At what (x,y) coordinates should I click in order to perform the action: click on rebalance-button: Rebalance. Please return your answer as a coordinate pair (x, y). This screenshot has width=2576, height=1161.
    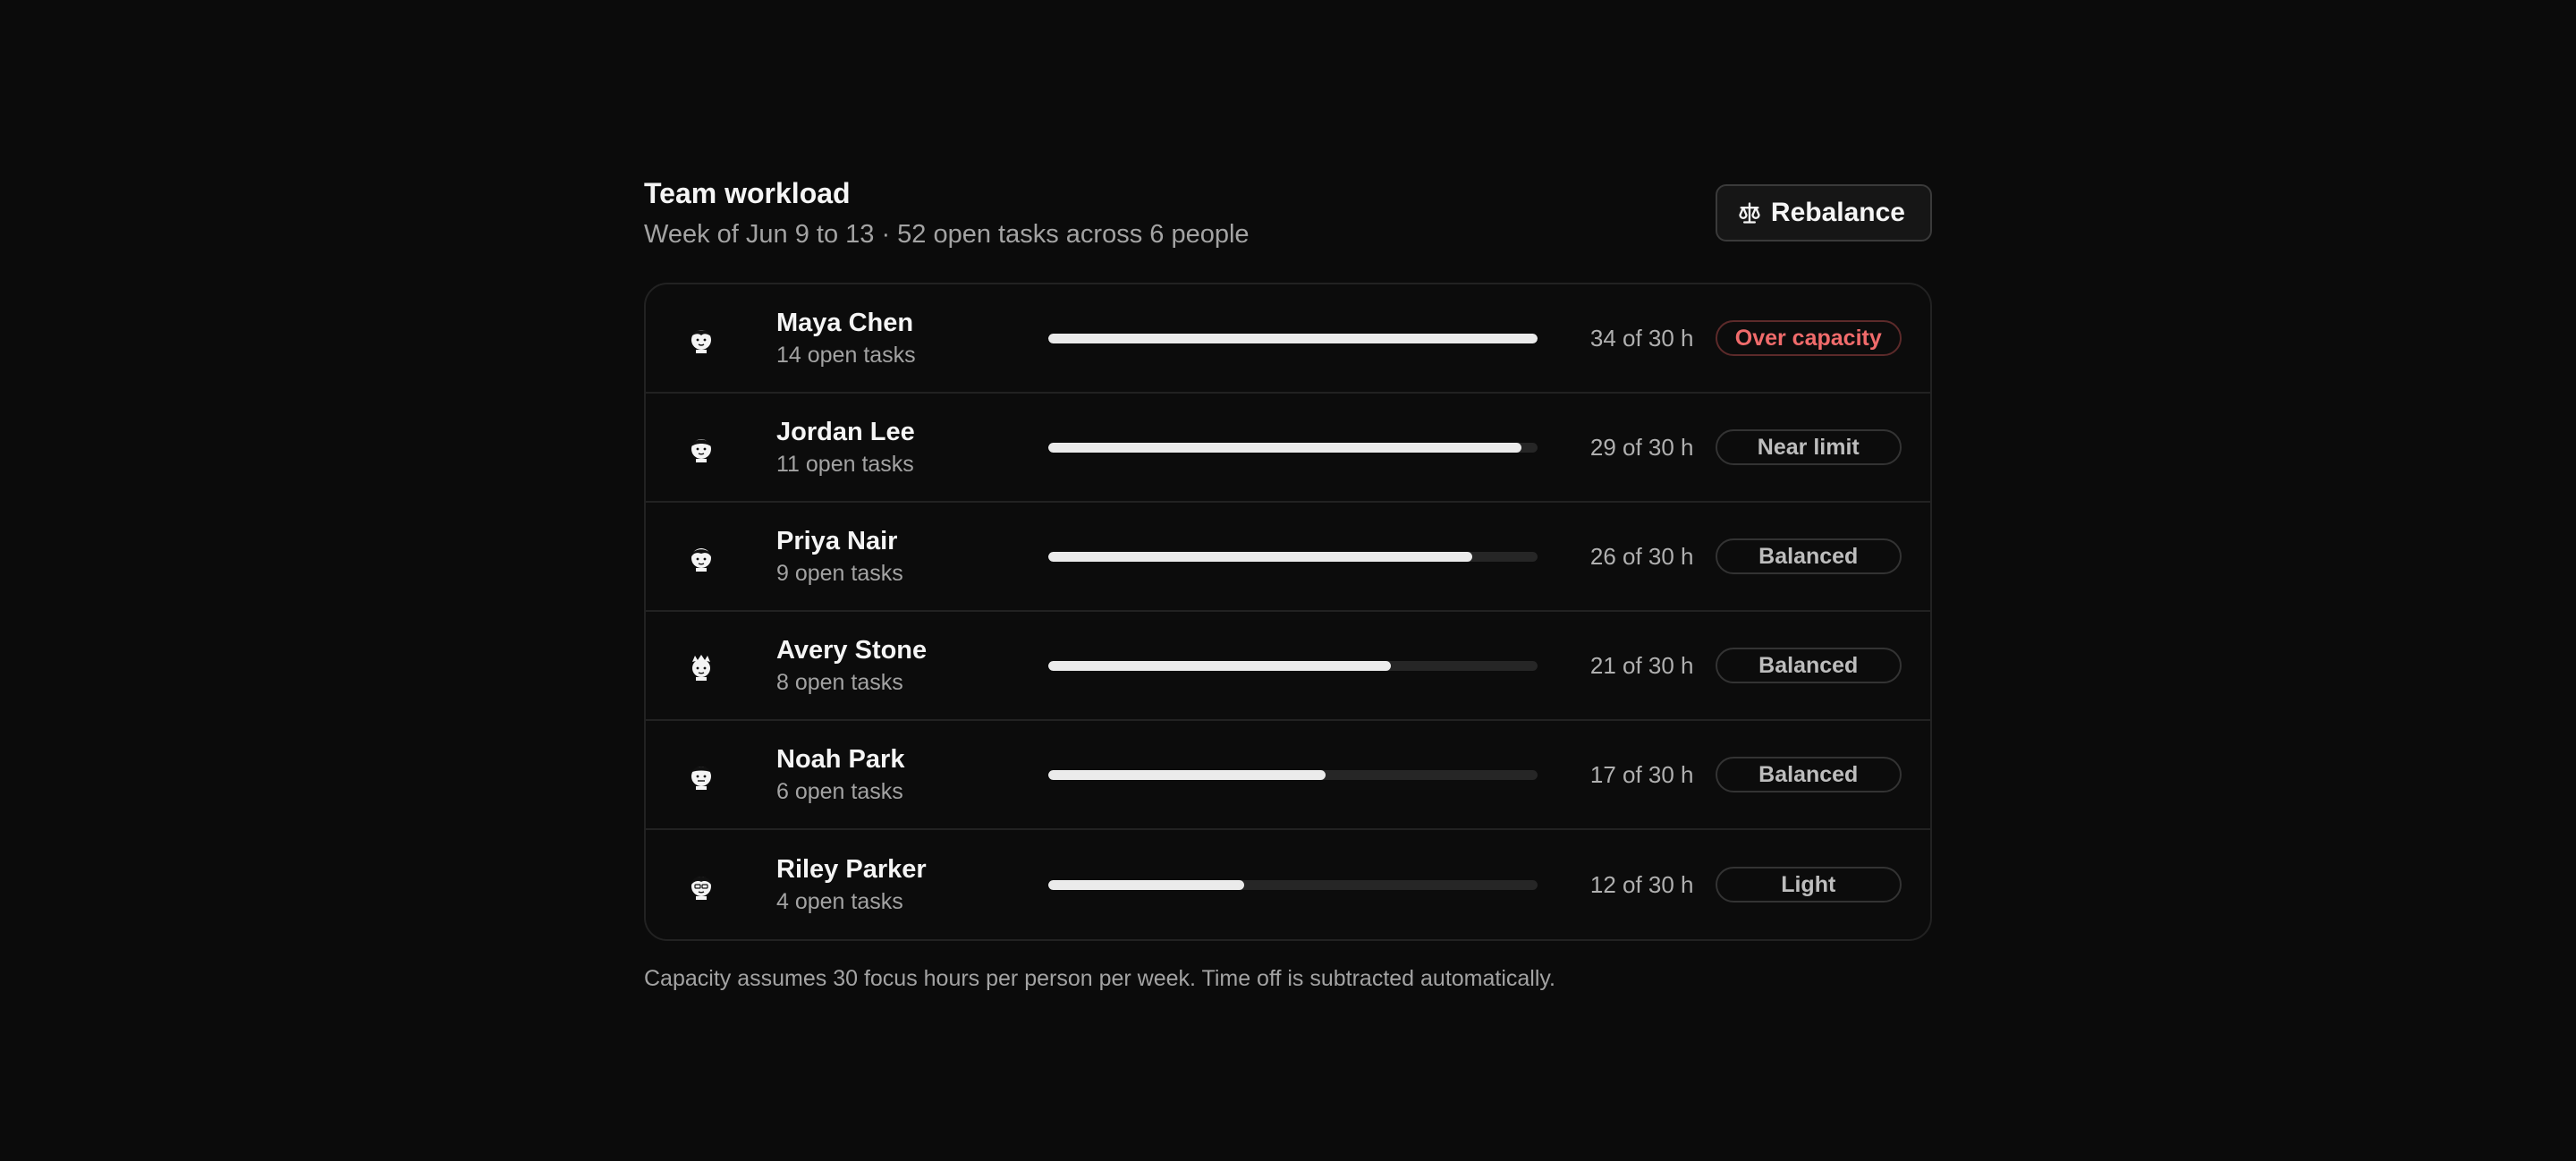
    Looking at the image, I should click on (1823, 213).